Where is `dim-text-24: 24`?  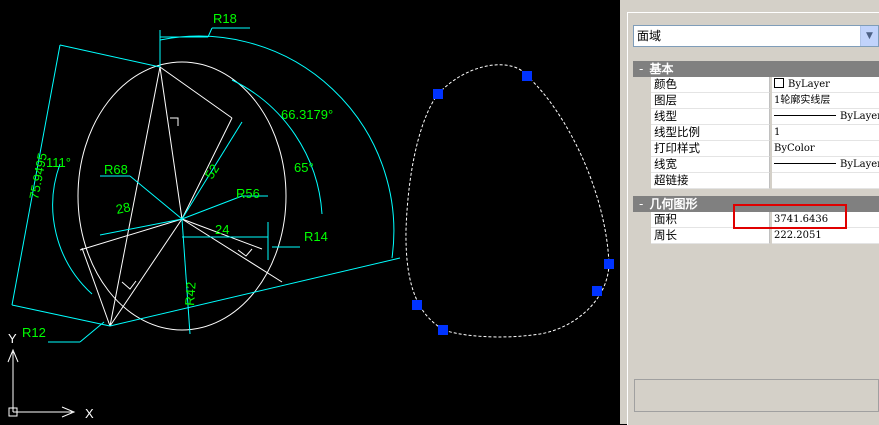 dim-text-24: 24 is located at coordinates (222, 229).